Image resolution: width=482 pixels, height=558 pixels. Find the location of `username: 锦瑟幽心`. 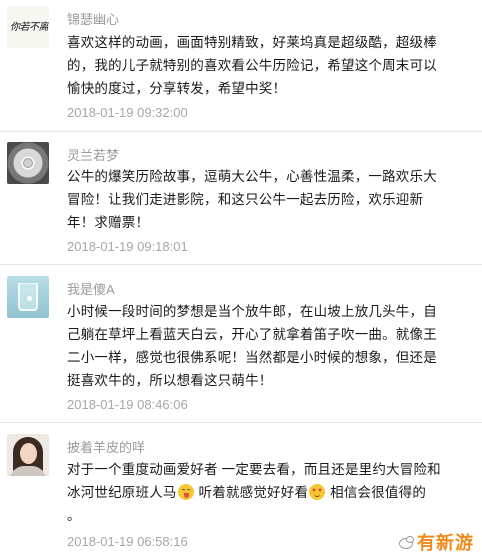

username: 锦瑟幽心 is located at coordinates (93, 20).